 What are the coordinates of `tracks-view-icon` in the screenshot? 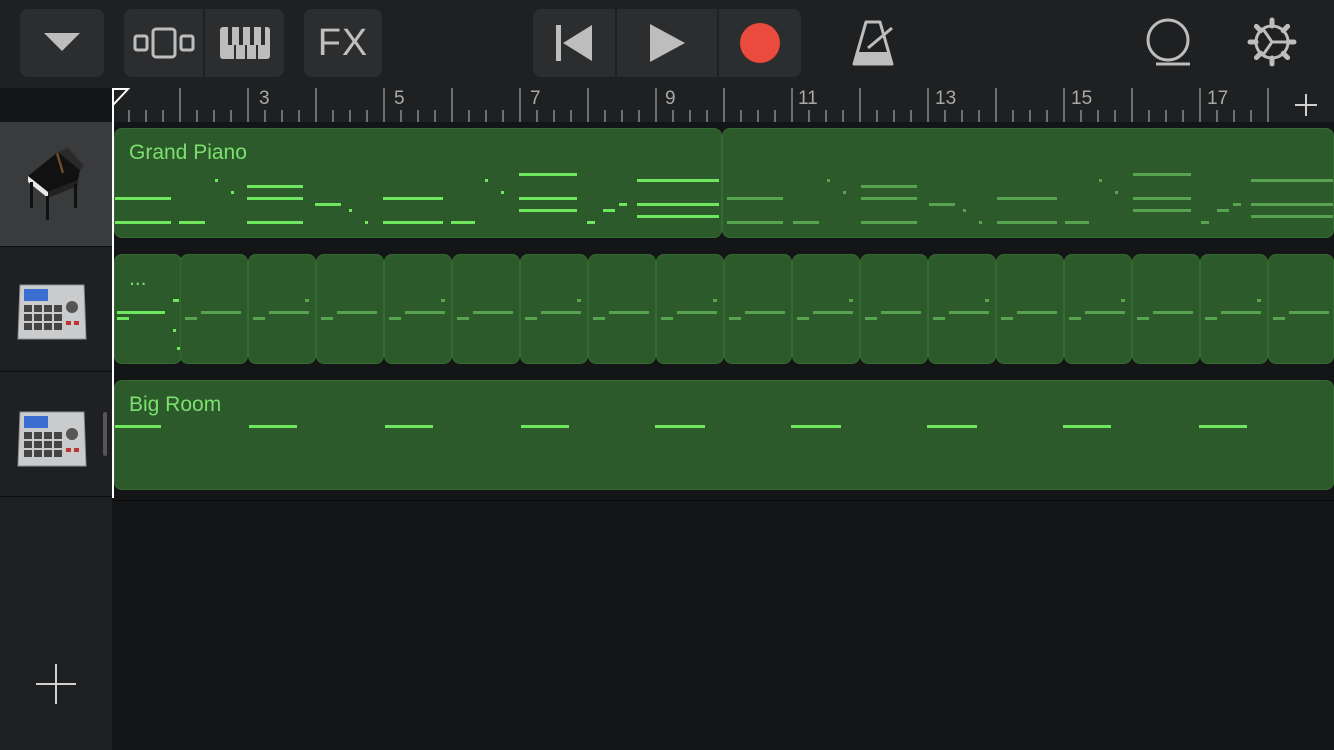 It's located at (163, 43).